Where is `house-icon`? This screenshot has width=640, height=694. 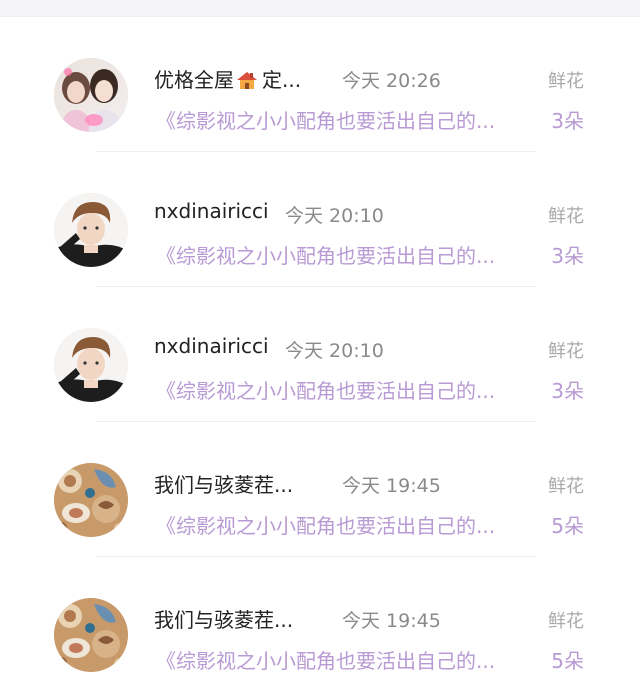 house-icon is located at coordinates (247, 80).